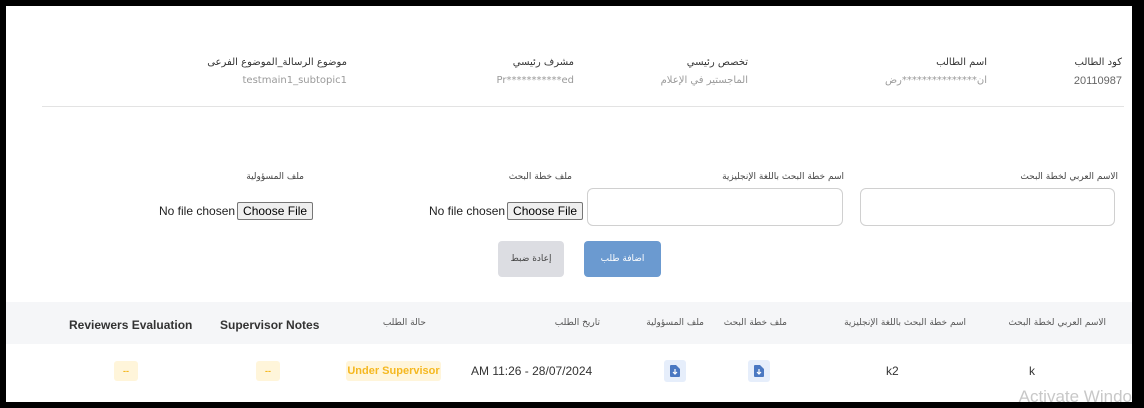 Image resolution: width=1144 pixels, height=408 pixels. Describe the element at coordinates (1057, 323) in the screenshot. I see `th-arabic-name: الاسم العربي لخطة البحث` at that location.